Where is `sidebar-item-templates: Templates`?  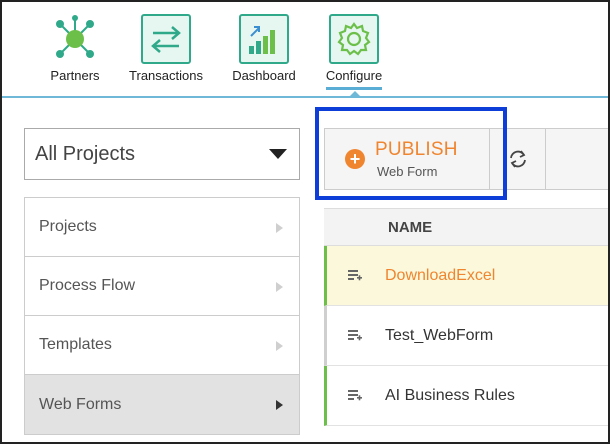
sidebar-item-templates: Templates is located at coordinates (162, 345).